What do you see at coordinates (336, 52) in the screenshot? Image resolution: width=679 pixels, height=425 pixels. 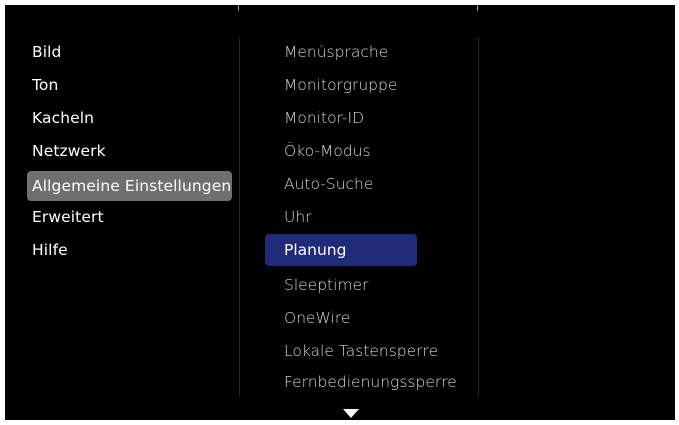 I see `submenu-item-label: Menüsprache` at bounding box center [336, 52].